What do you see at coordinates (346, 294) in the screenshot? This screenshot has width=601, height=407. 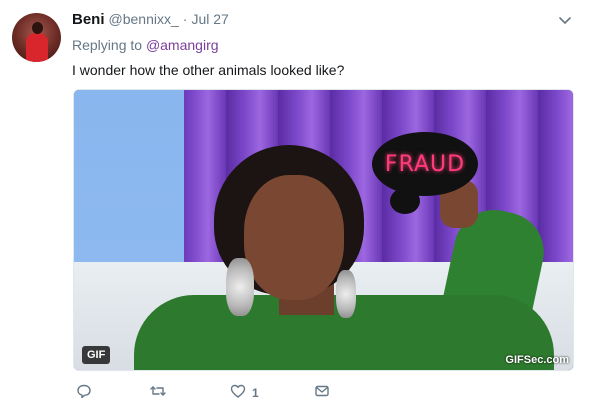 I see `media-earring-right` at bounding box center [346, 294].